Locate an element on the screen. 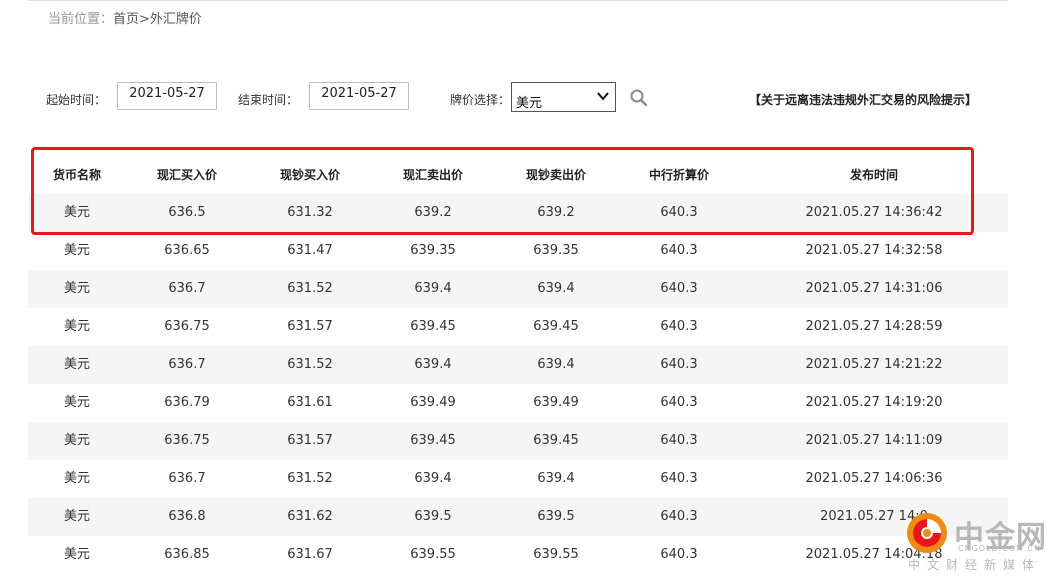 The width and height of the screenshot is (1060, 582). cell-publish-time: 2021.05.27 14:21:22 is located at coordinates (874, 364).